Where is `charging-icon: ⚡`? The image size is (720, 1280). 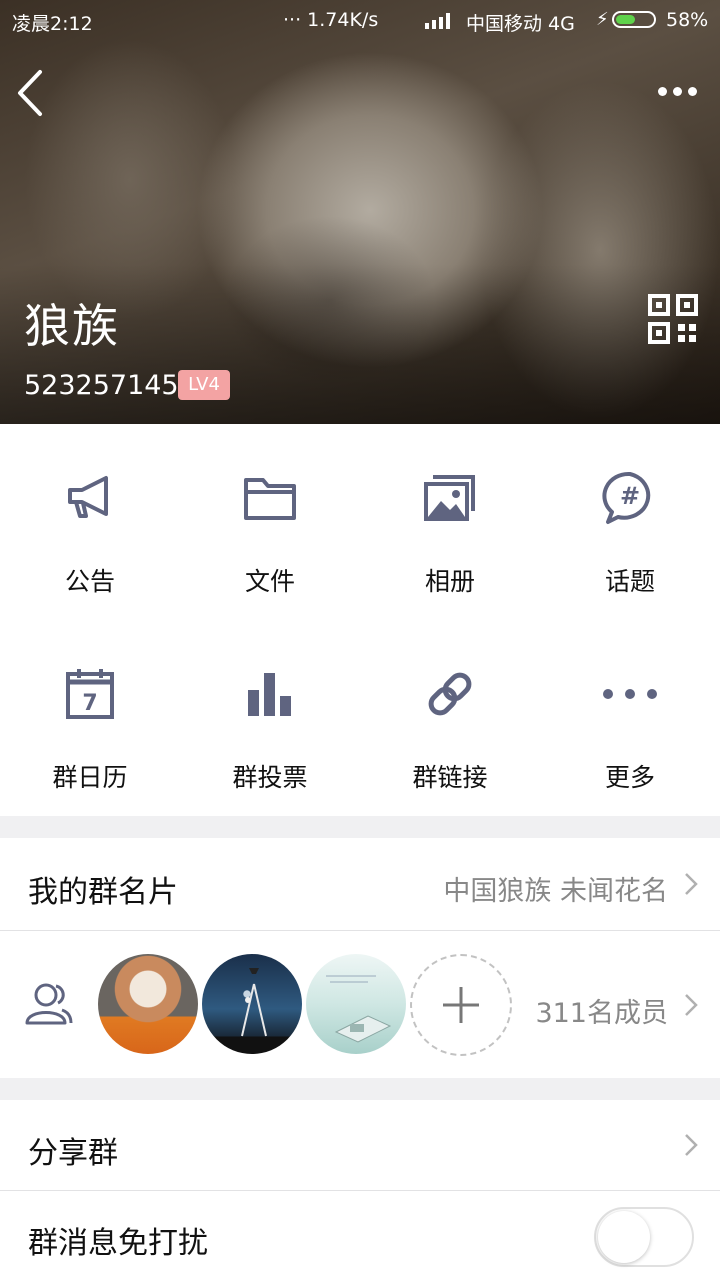
charging-icon: ⚡ is located at coordinates (602, 19).